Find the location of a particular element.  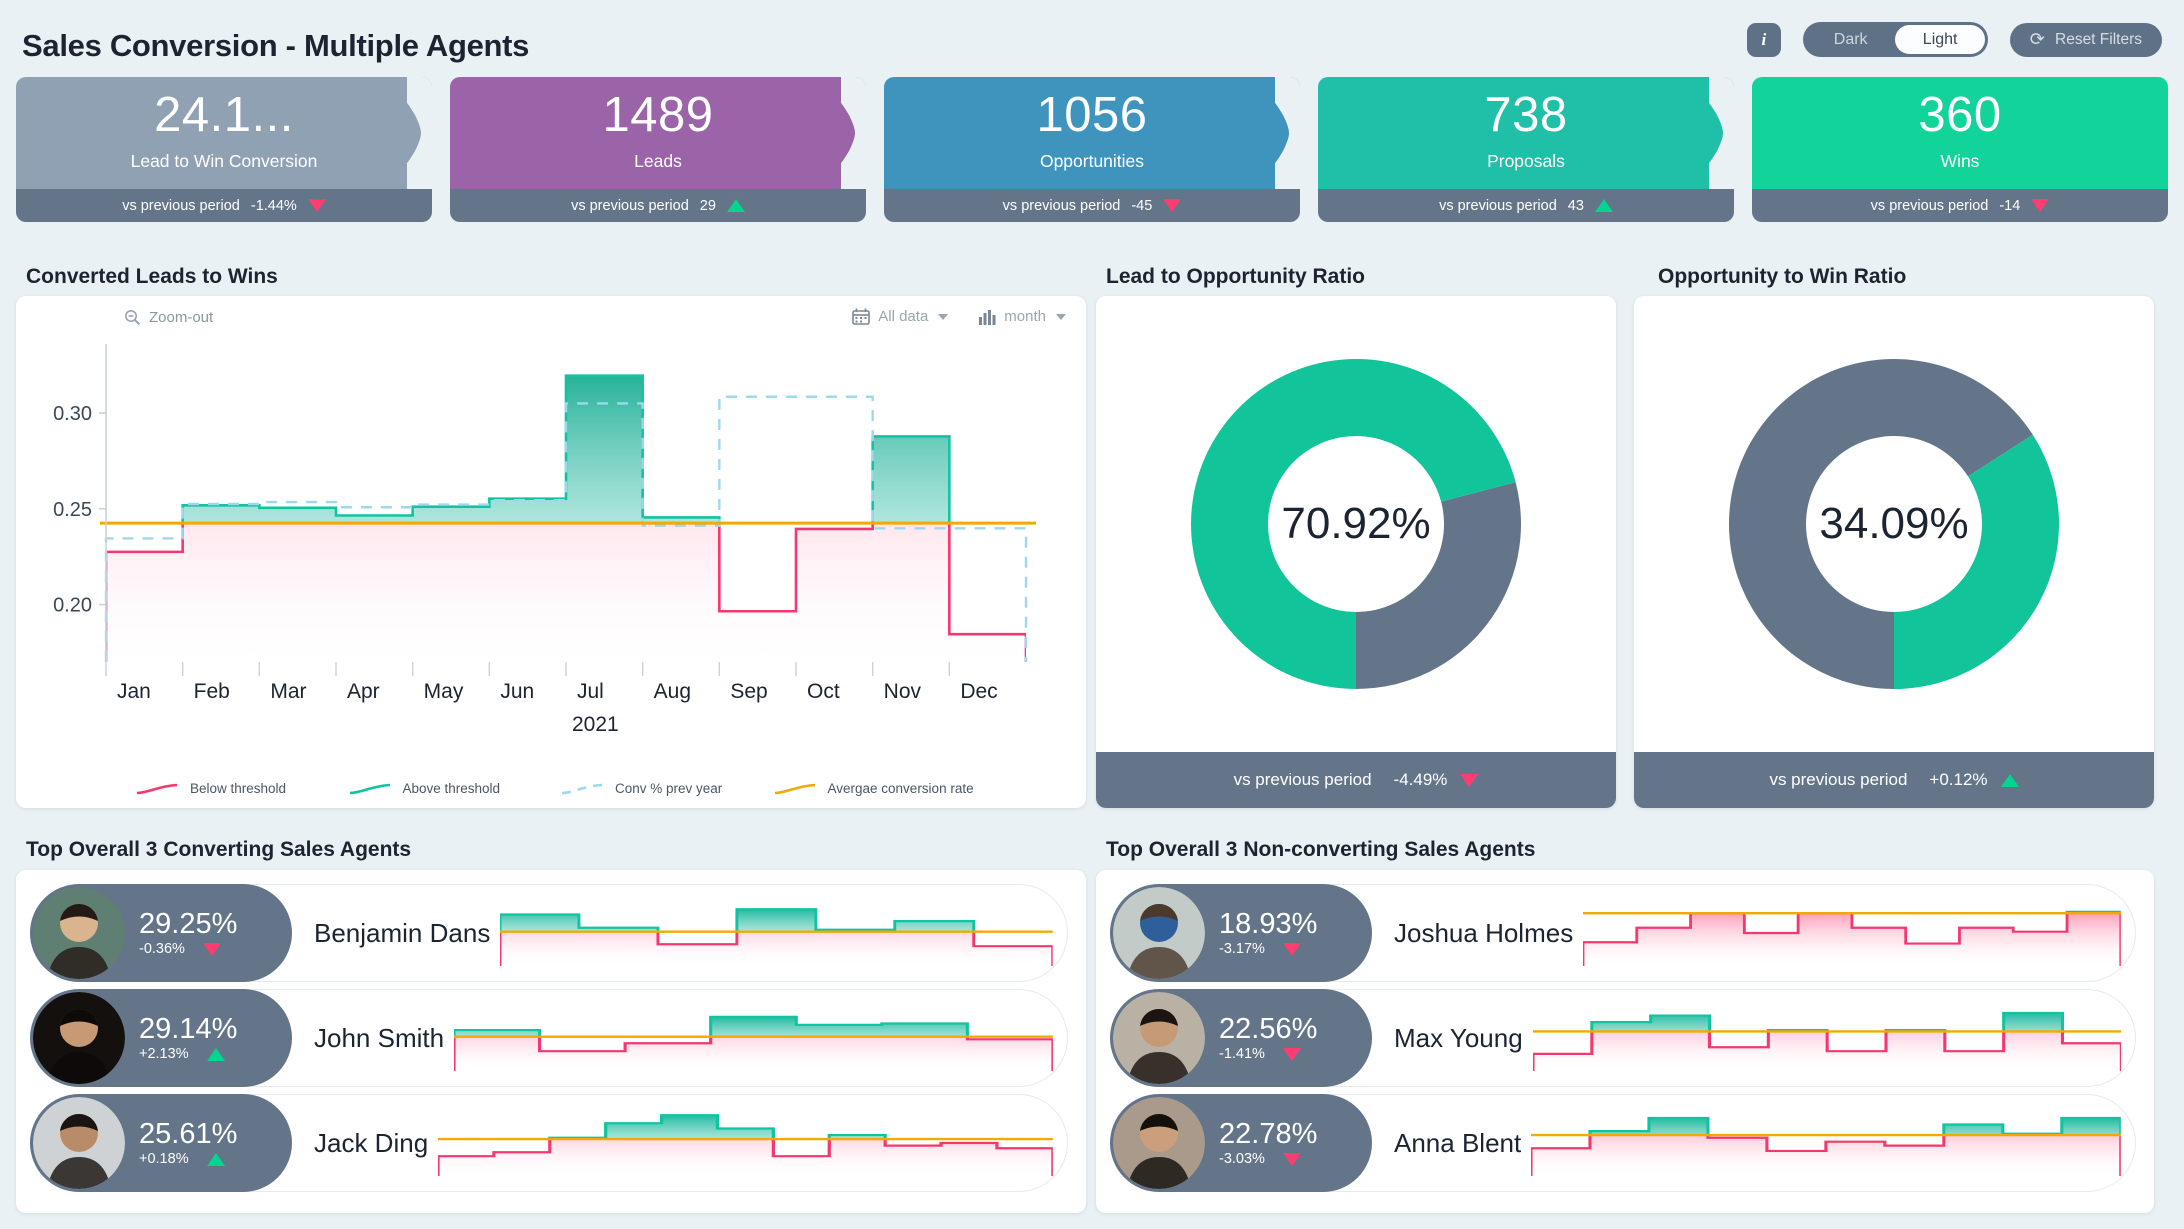

legend-label: Conv % prev year is located at coordinates (669, 788).